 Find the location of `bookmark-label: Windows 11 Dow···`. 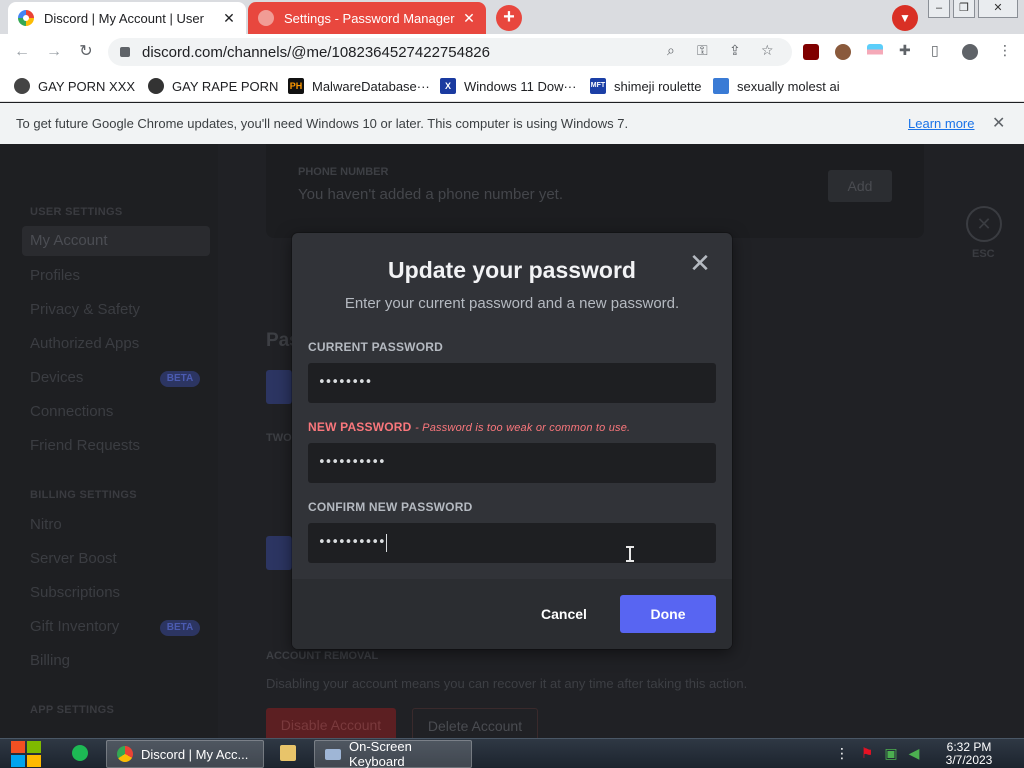

bookmark-label: Windows 11 Dow··· is located at coordinates (520, 86).